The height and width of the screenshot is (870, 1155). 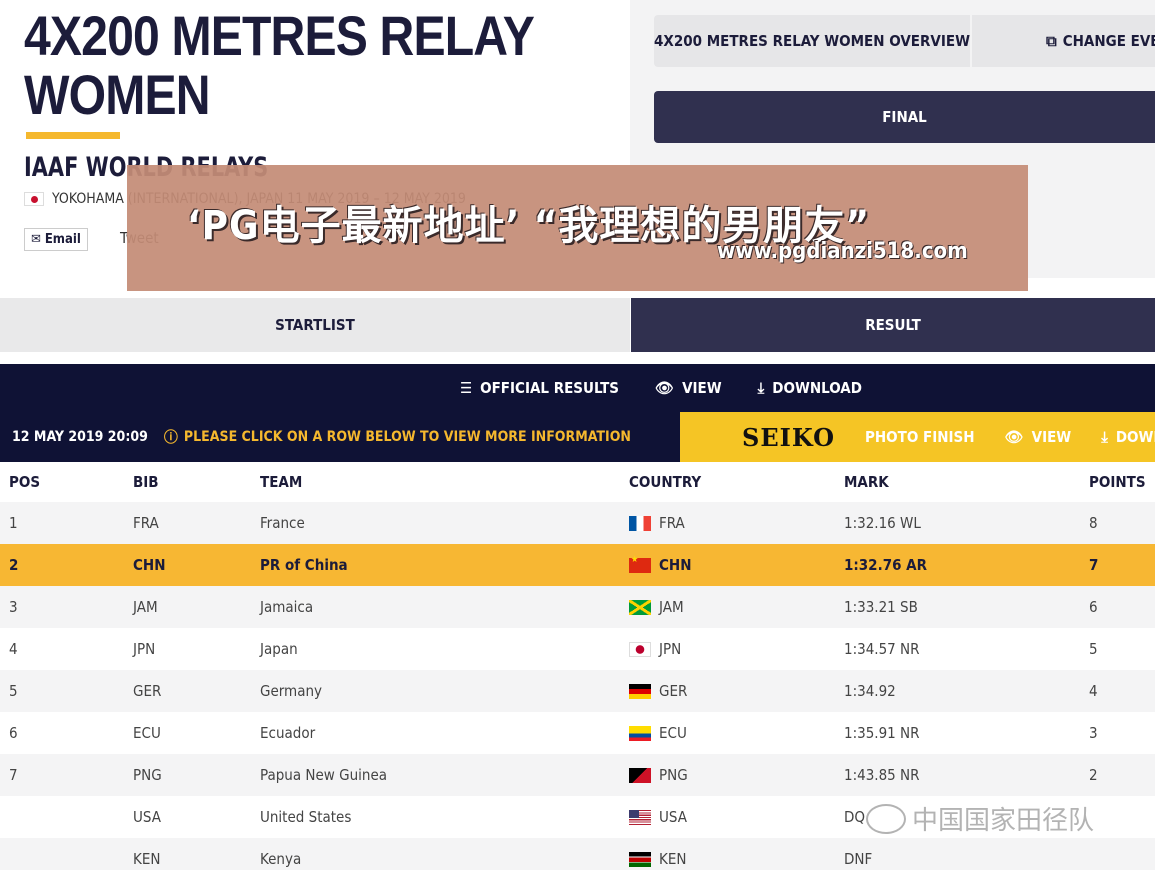 I want to click on cell-team: United States, so click(x=444, y=817).